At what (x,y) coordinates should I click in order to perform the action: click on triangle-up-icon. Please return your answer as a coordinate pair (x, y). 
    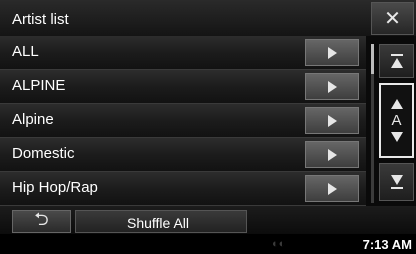
    Looking at the image, I should click on (396, 104).